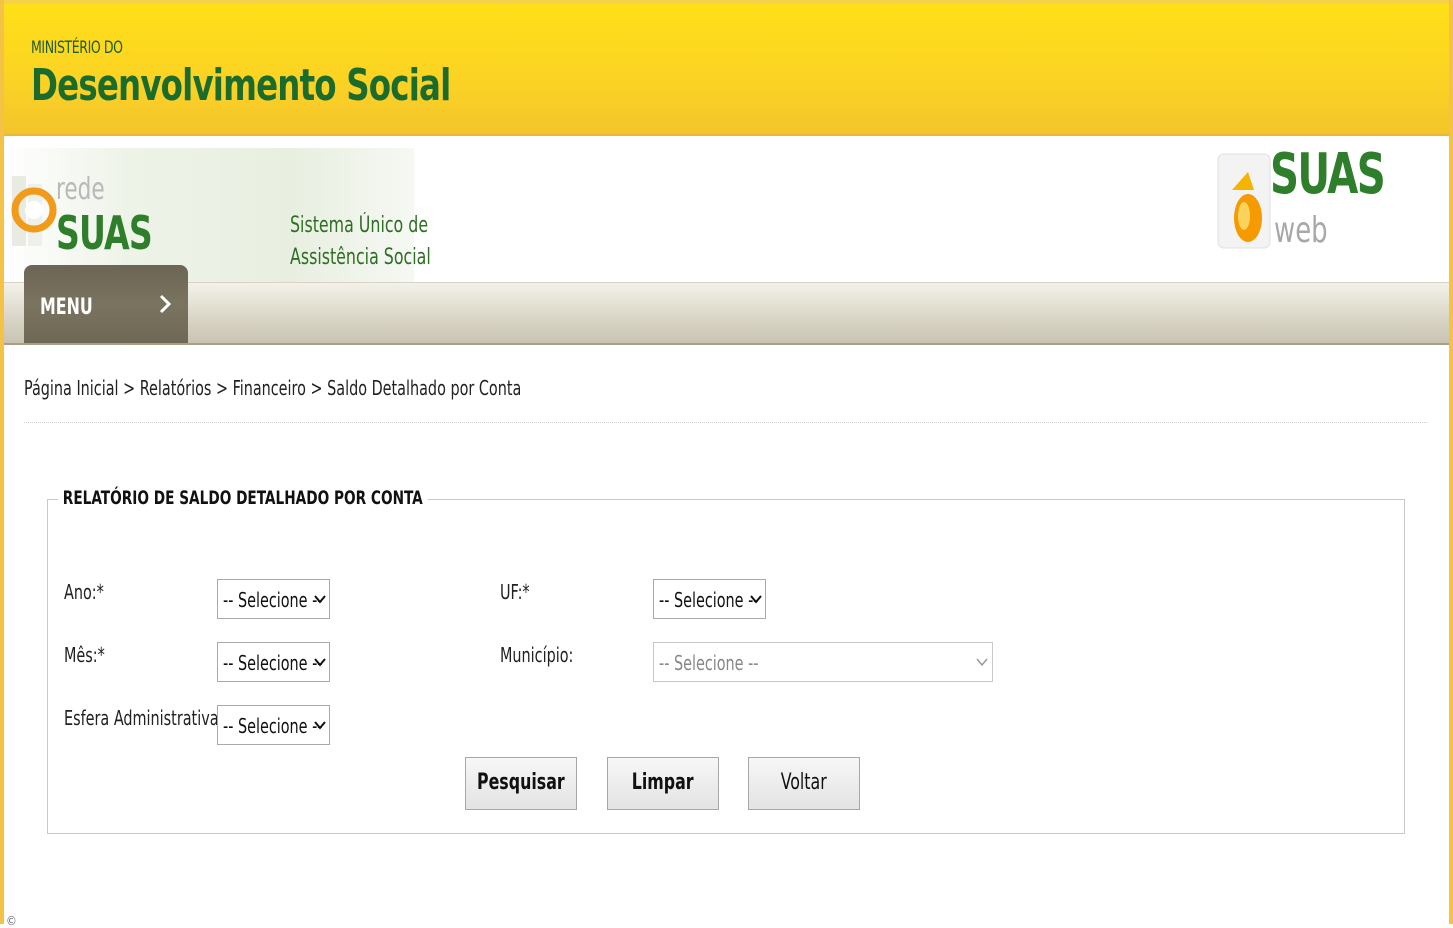 This screenshot has height=928, width=1453. I want to click on menu-label: MENU, so click(66, 307).